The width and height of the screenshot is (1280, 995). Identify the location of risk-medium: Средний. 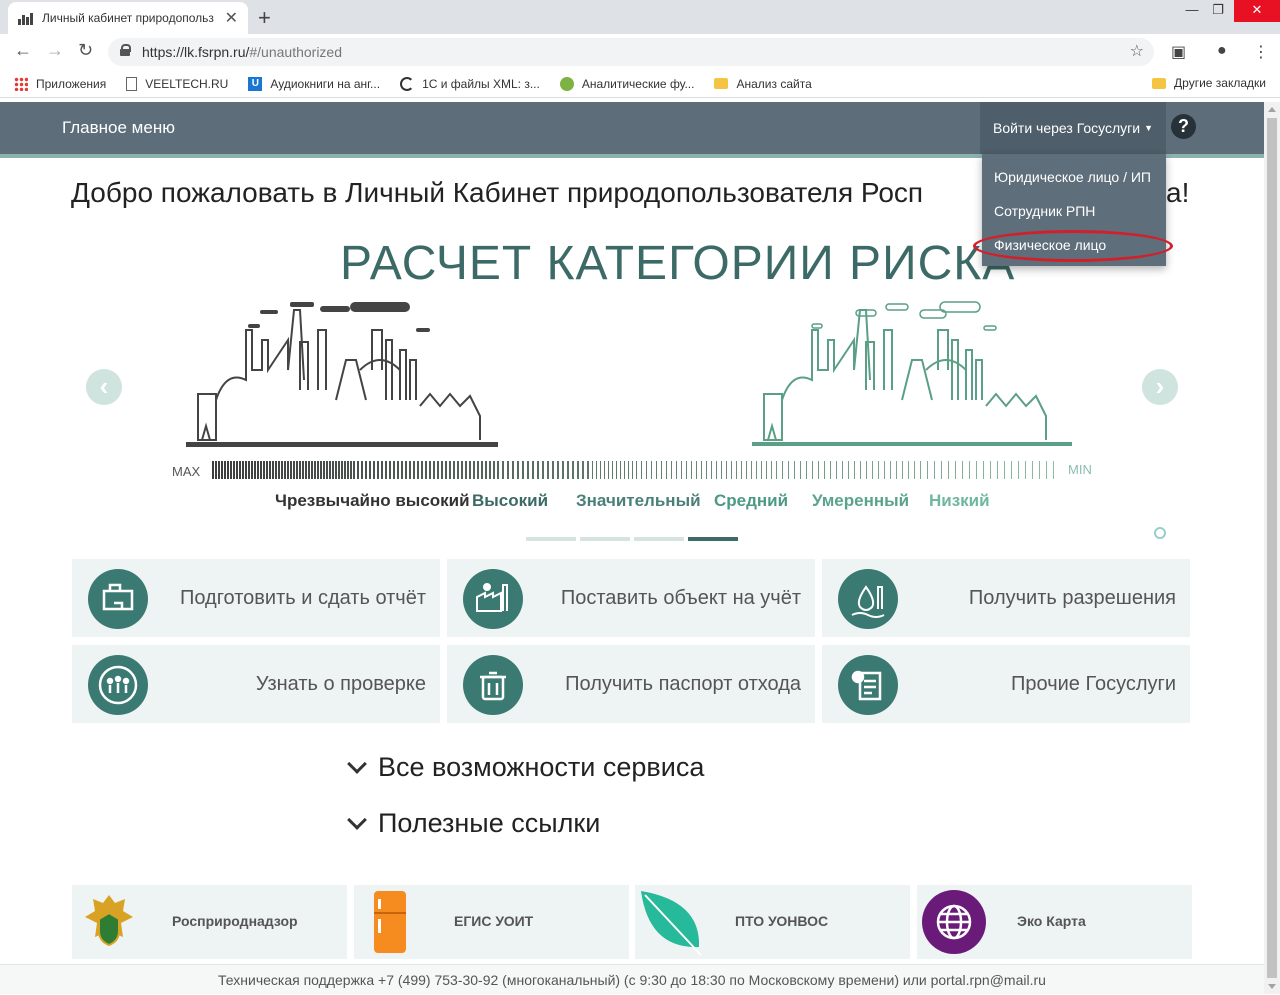
(751, 500).